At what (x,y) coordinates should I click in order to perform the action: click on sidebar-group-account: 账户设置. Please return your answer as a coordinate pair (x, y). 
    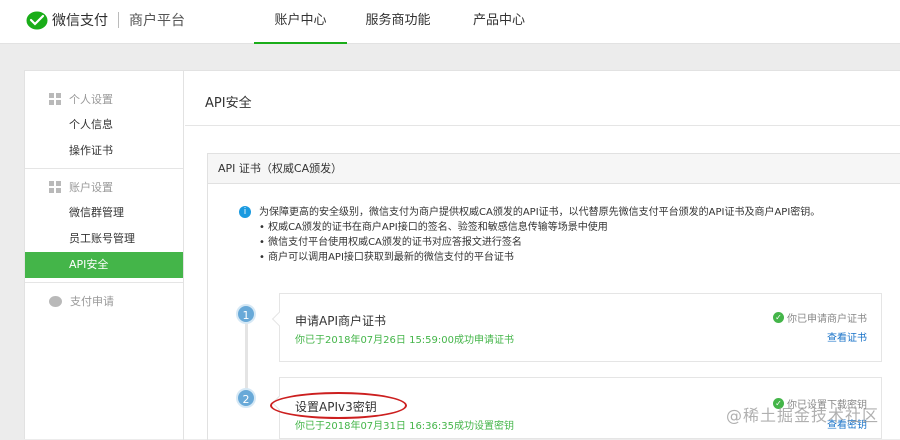
    Looking at the image, I should click on (104, 187).